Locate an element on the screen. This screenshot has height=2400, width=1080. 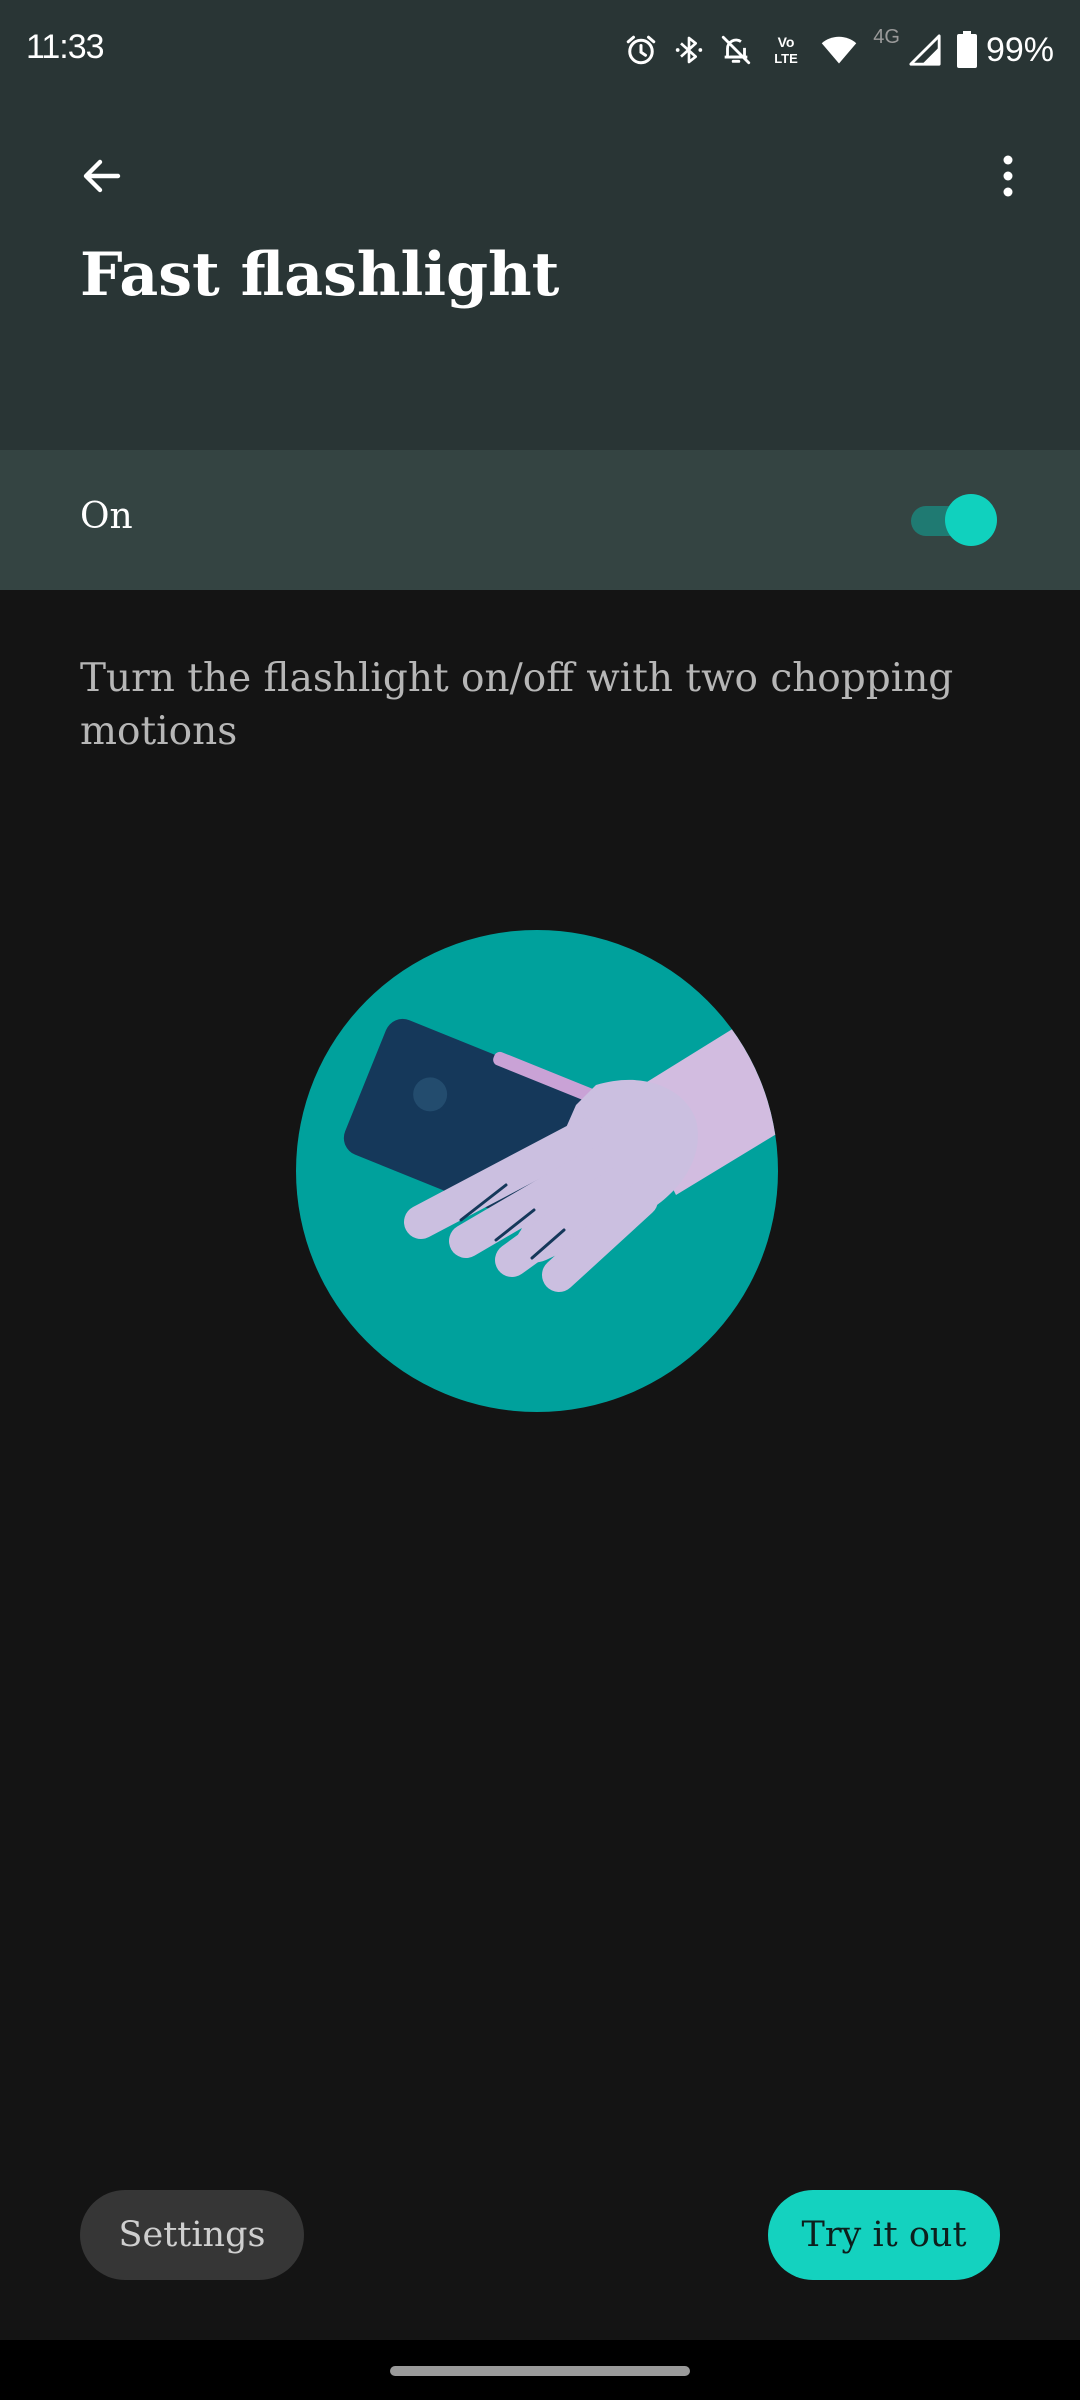
back-button is located at coordinates (102, 178).